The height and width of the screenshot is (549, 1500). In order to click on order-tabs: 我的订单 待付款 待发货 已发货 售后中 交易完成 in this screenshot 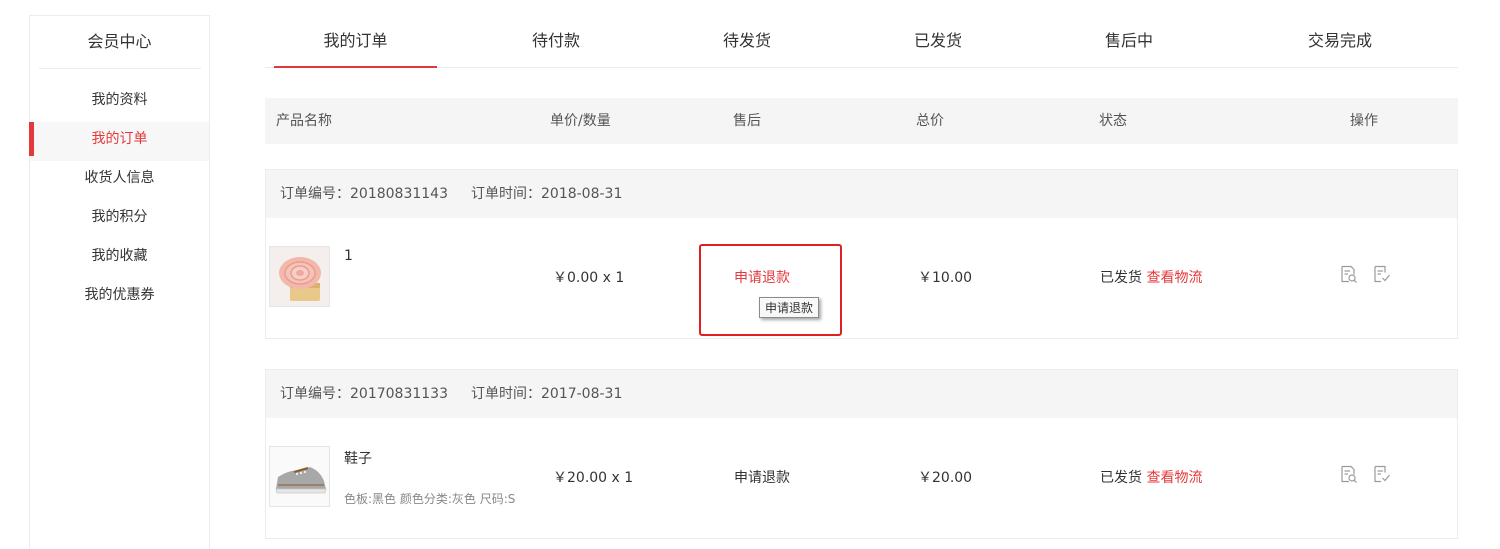, I will do `click(861, 41)`.